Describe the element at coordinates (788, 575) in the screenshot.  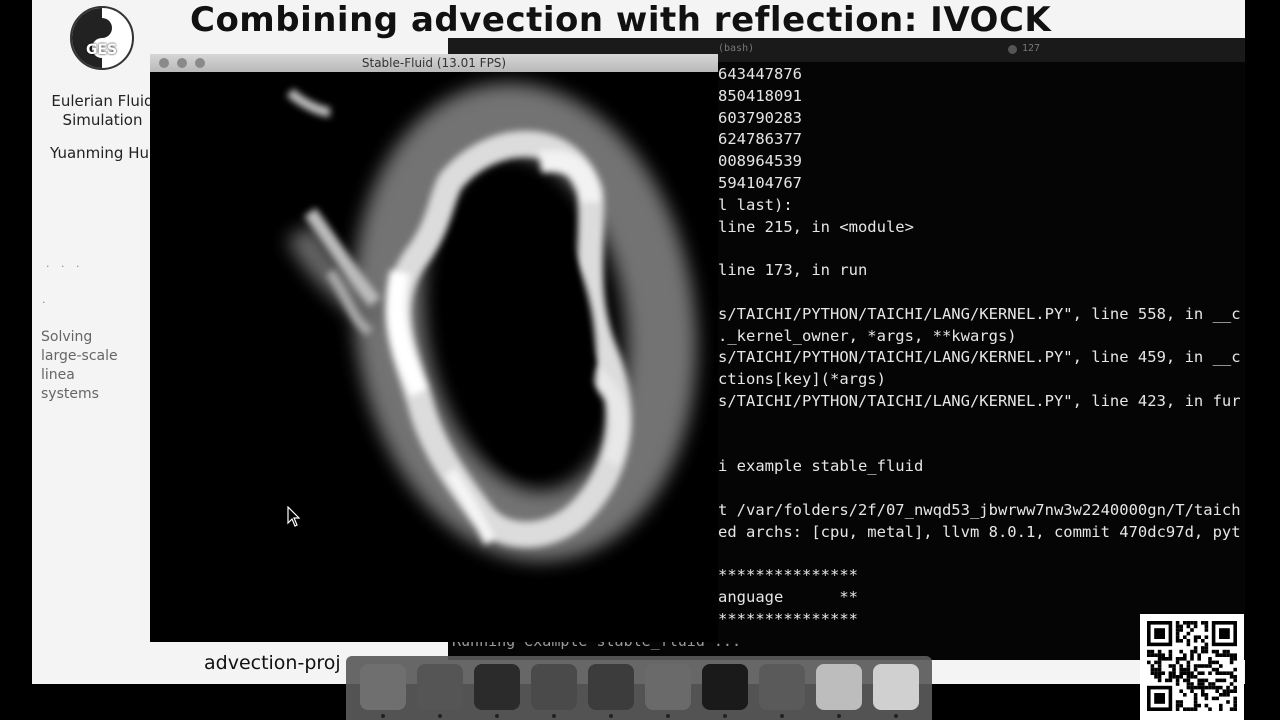
I see `terminal-line: ***************` at that location.